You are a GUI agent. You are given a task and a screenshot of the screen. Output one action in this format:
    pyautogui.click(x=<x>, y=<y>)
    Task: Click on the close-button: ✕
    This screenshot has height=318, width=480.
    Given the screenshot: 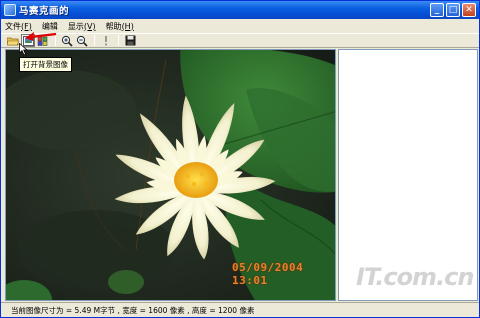 What is the action you would take?
    pyautogui.click(x=469, y=10)
    